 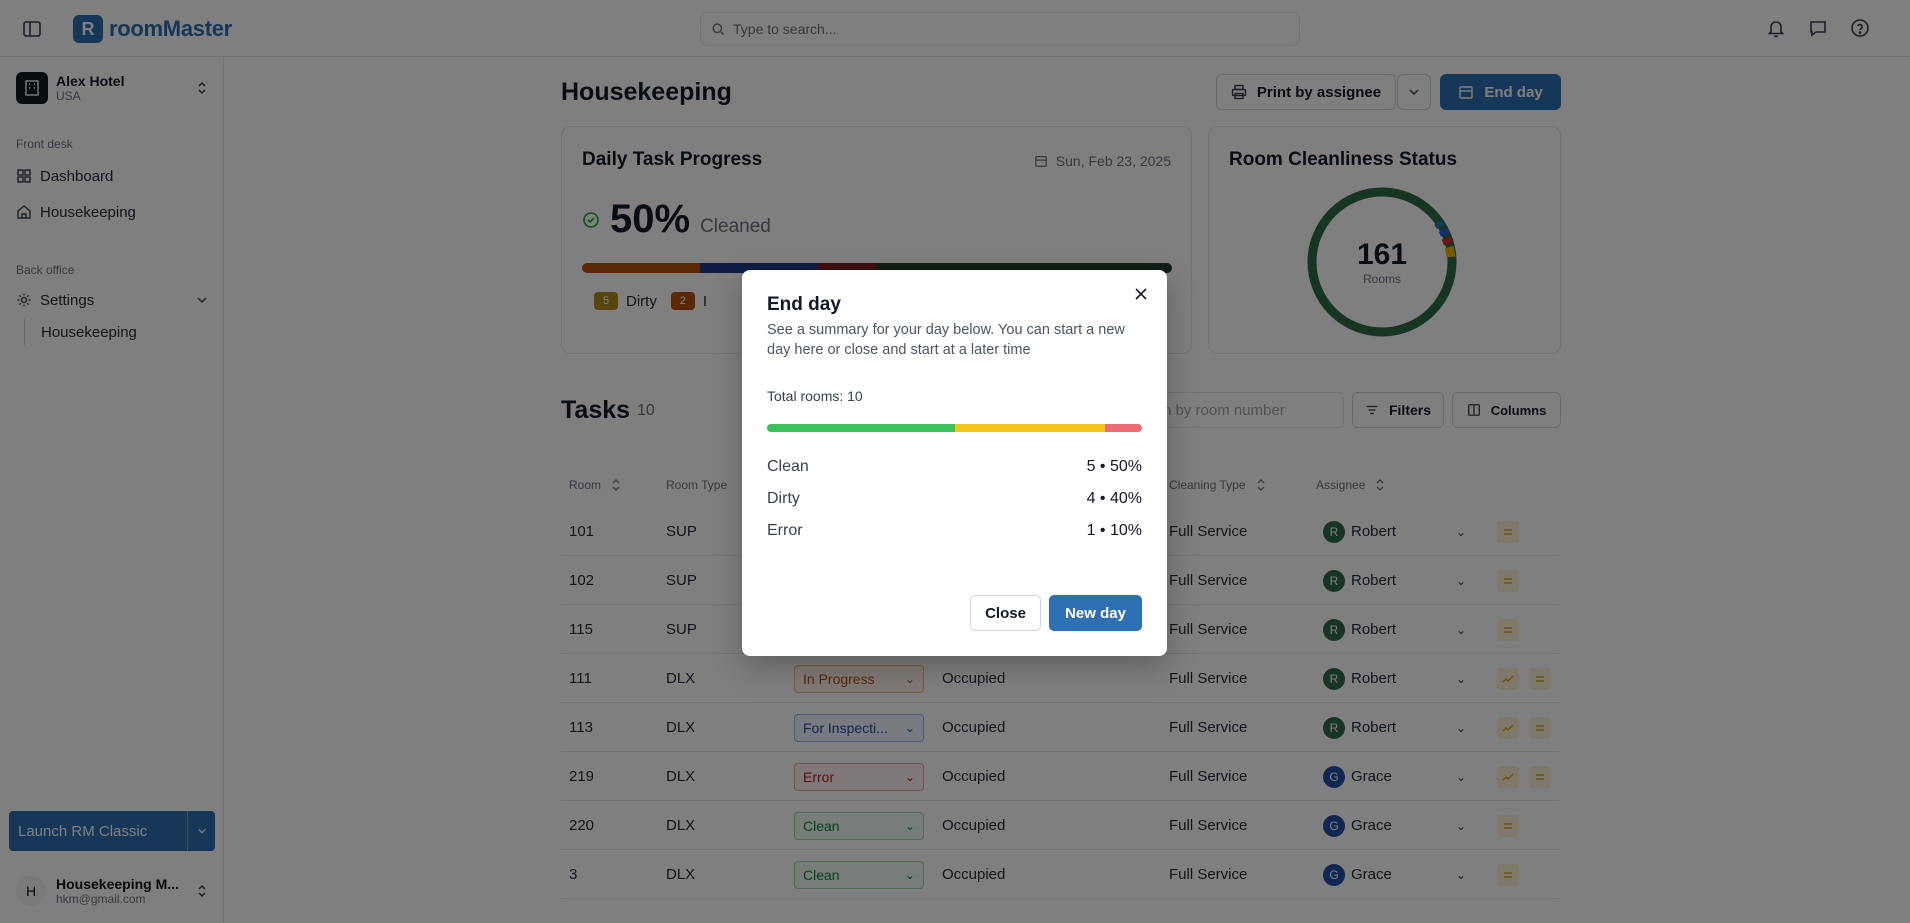 I want to click on stat-dirty: Dirty 4 • 40%, so click(x=954, y=502).